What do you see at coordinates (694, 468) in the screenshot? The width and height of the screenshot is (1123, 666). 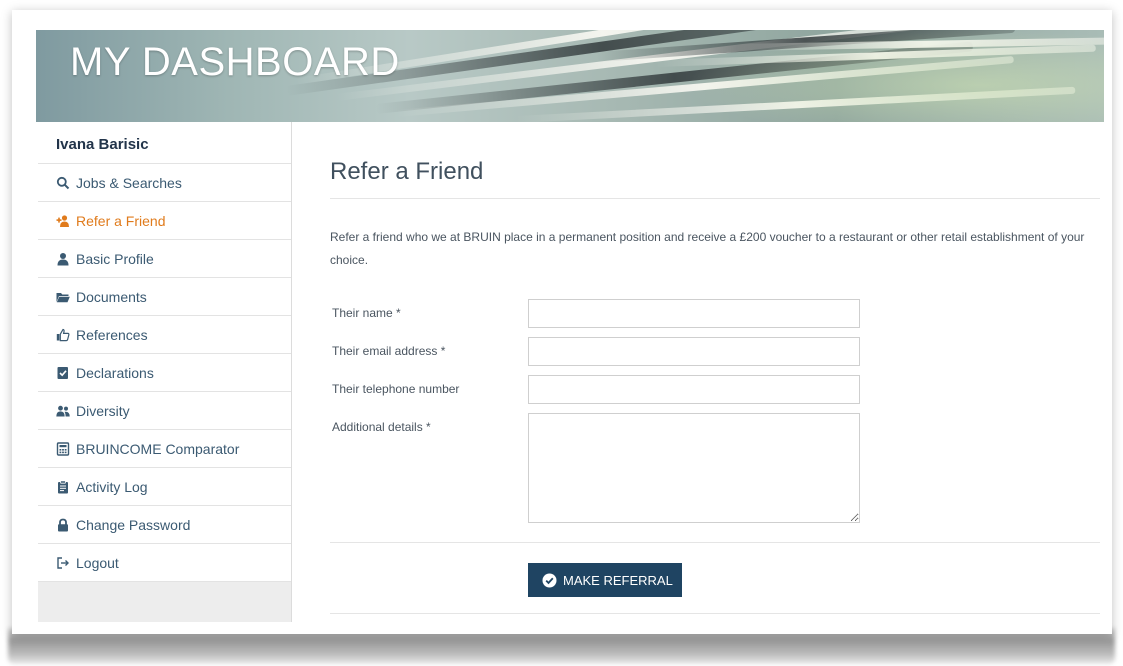 I see `details-textarea` at bounding box center [694, 468].